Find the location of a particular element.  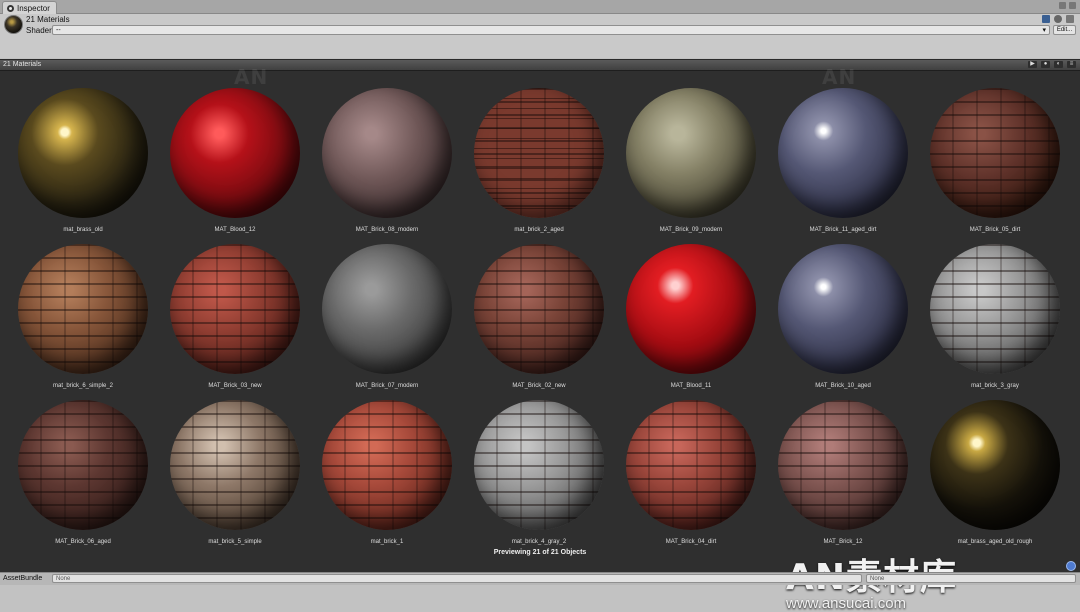

material-cell: MAT_Brick_03_new is located at coordinates (235, 308).